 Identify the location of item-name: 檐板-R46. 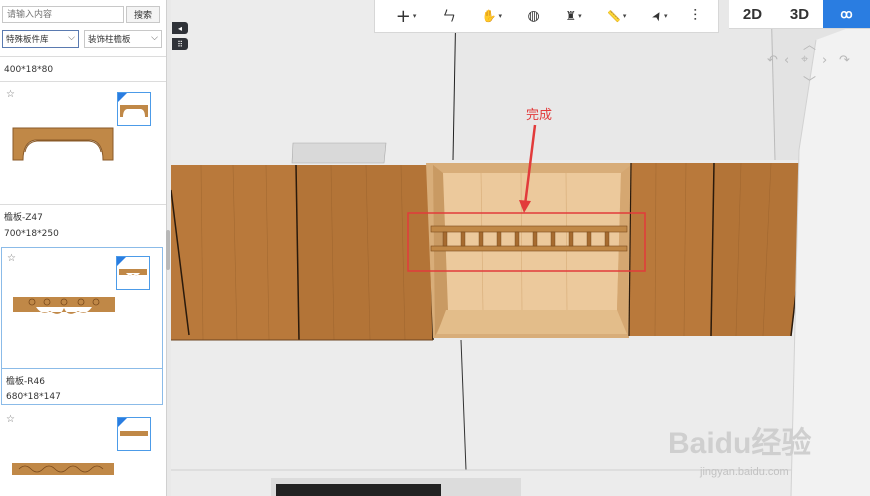
(25, 382).